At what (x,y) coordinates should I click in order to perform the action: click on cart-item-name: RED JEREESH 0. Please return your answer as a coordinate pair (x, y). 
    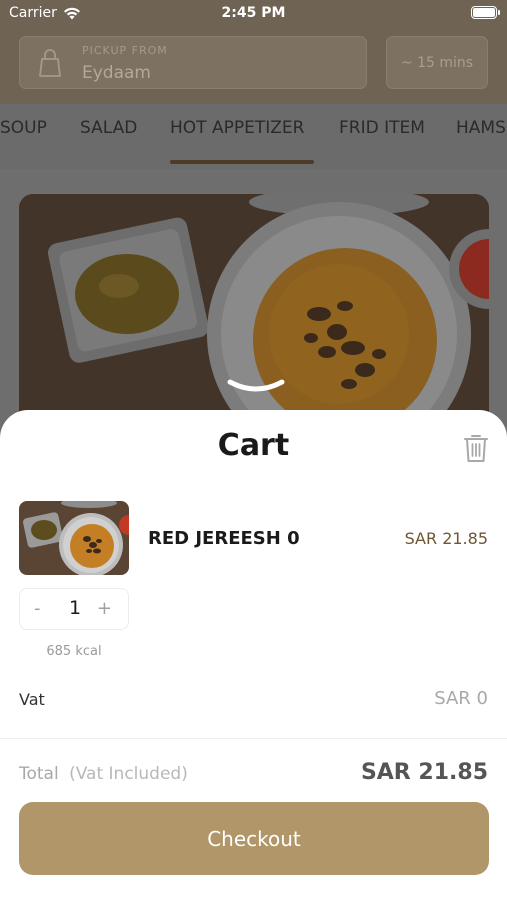
    Looking at the image, I should click on (224, 538).